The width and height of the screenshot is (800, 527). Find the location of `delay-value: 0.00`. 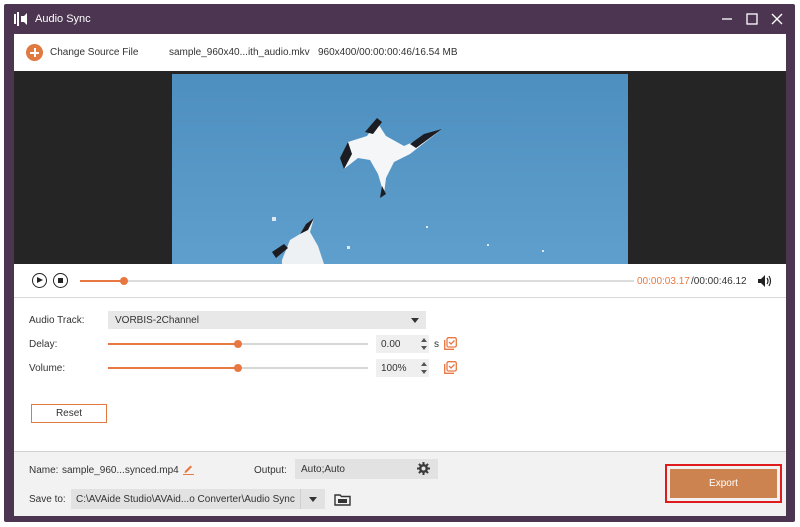

delay-value: 0.00 is located at coordinates (391, 344).